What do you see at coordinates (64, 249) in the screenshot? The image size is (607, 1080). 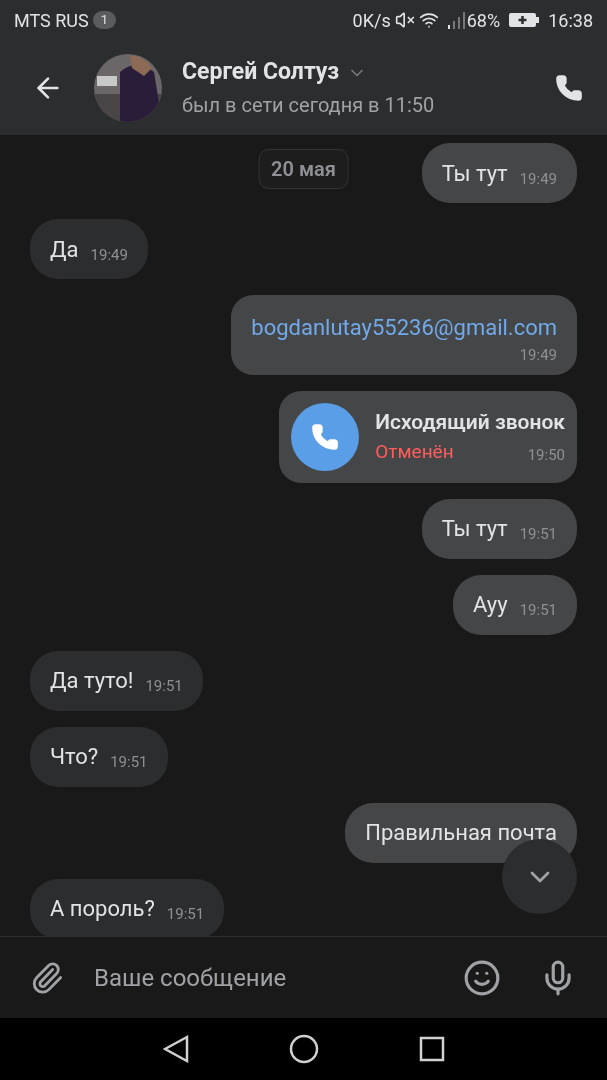 I see `message-text: Да` at bounding box center [64, 249].